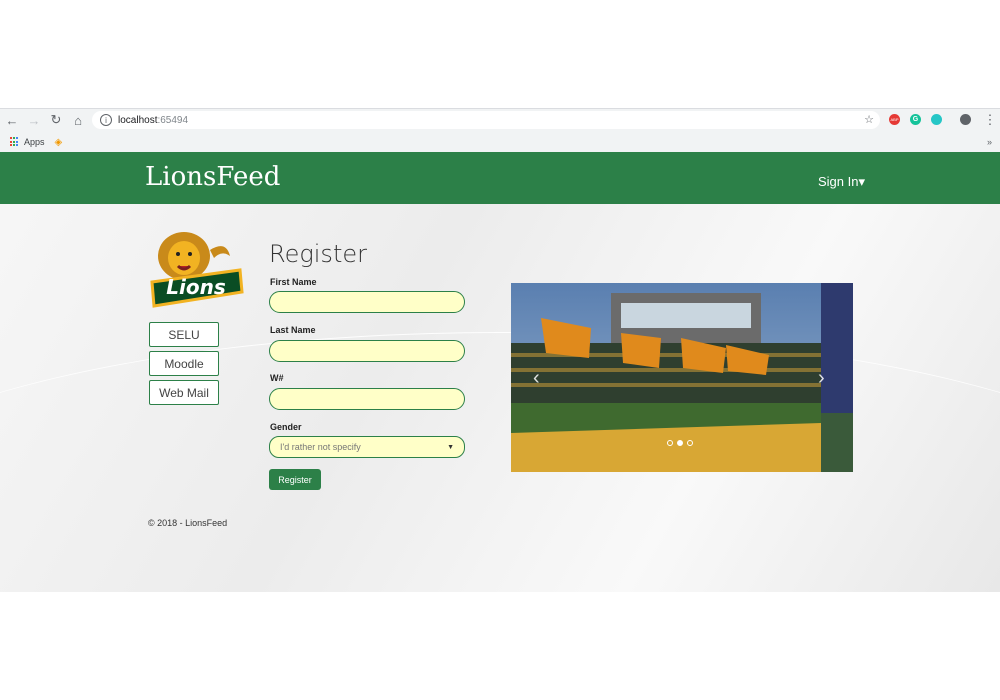  What do you see at coordinates (196, 287) in the screenshot?
I see `svg-text: Lions` at bounding box center [196, 287].